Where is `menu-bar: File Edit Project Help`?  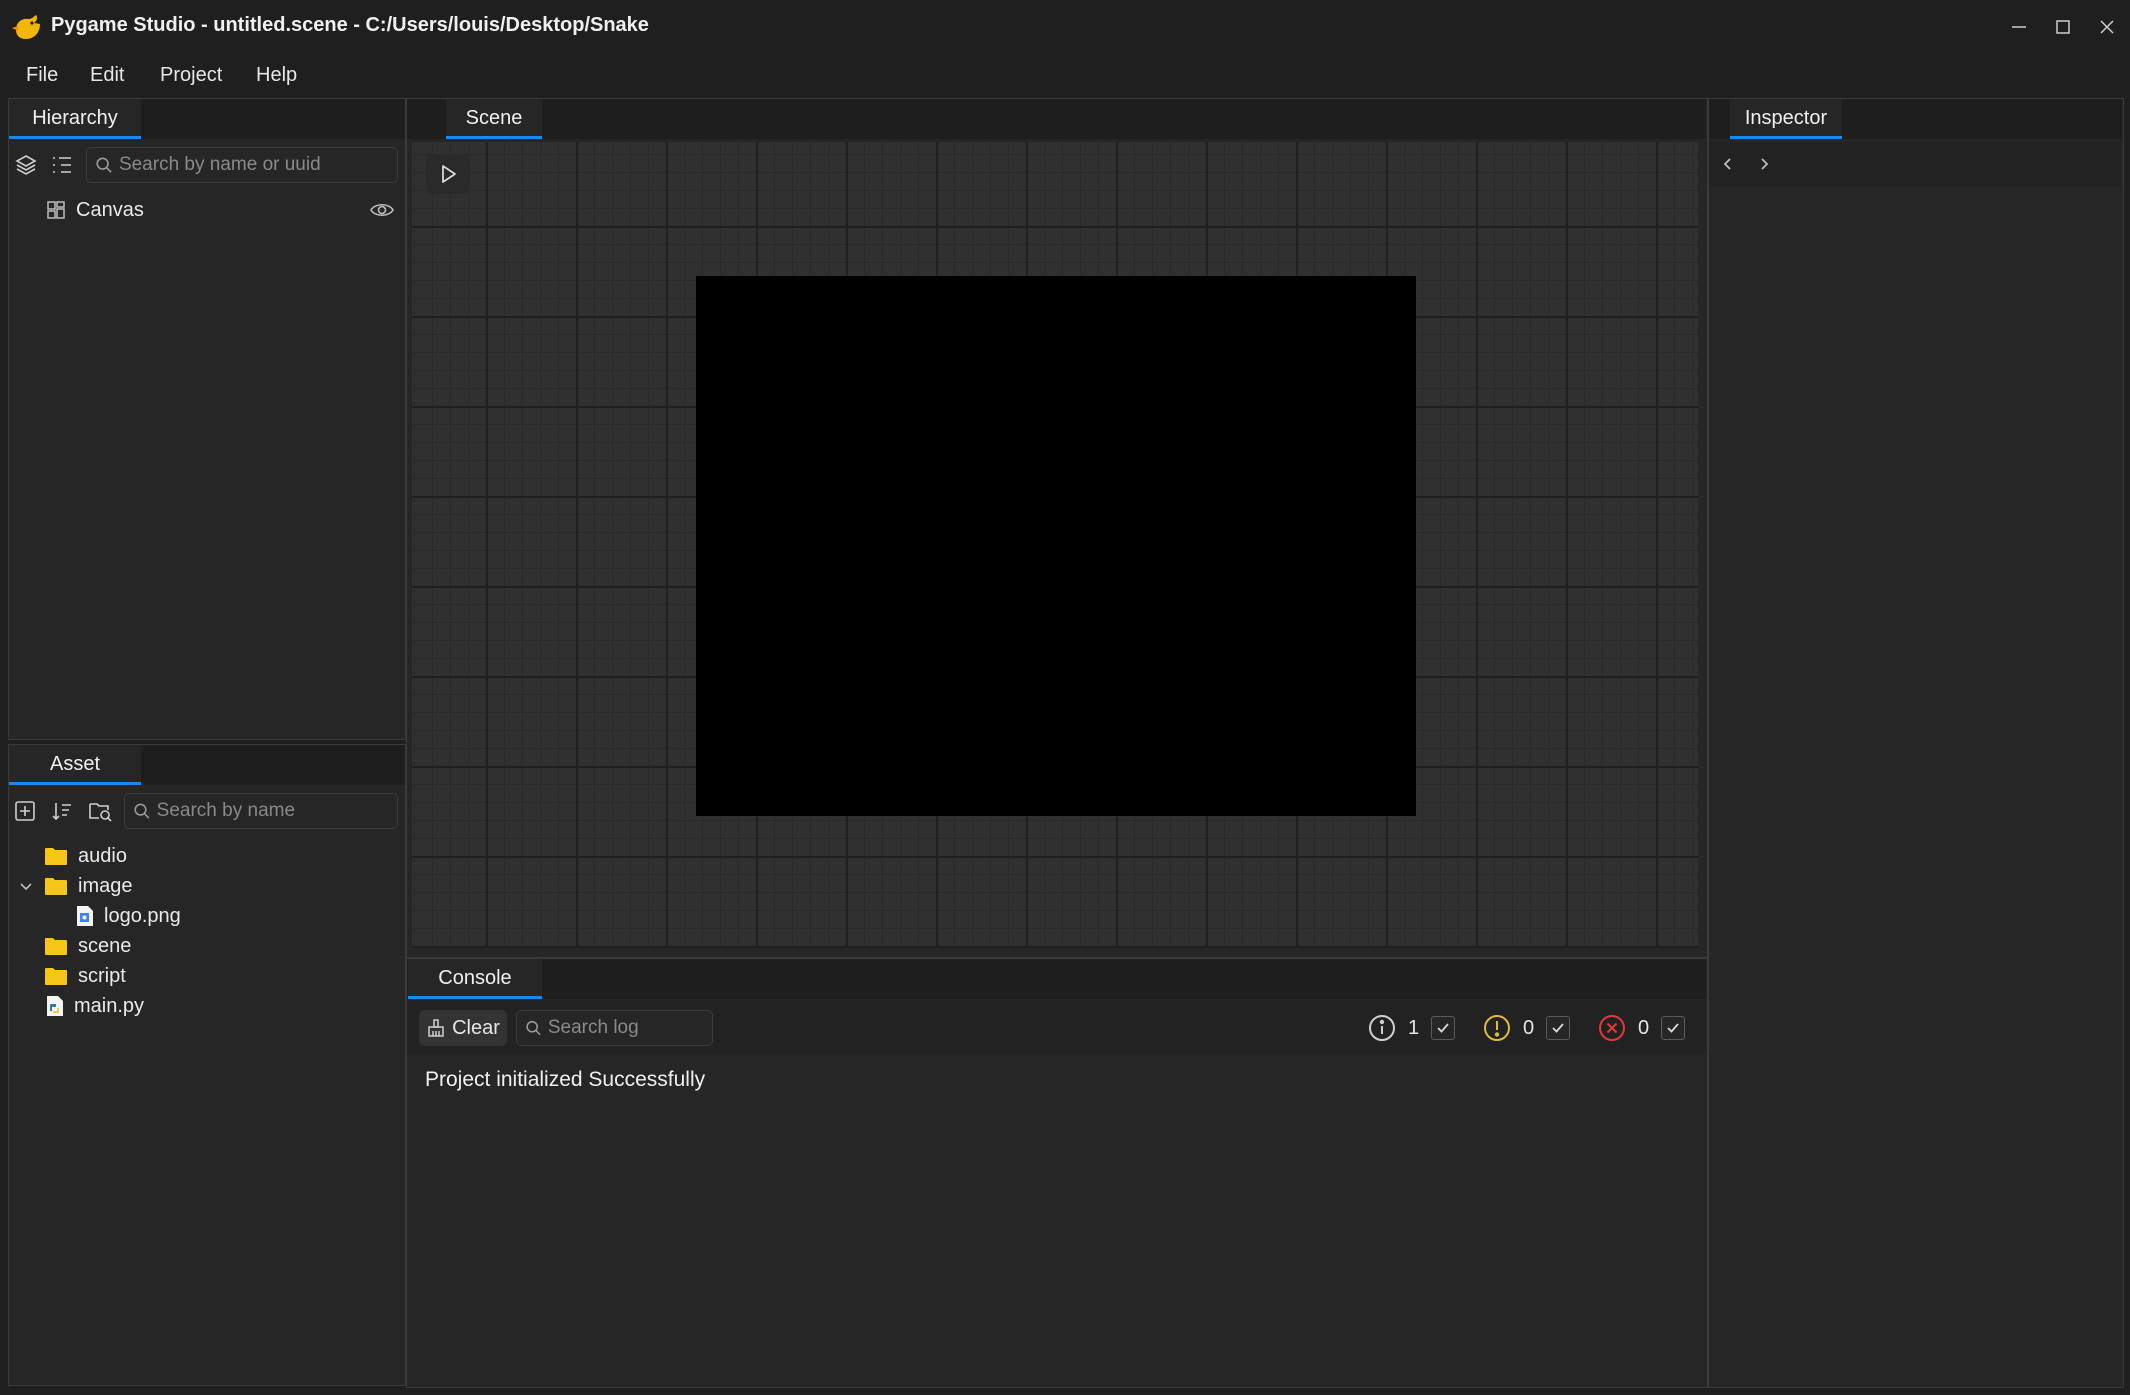
menu-bar: File Edit Project Help is located at coordinates (1065, 75).